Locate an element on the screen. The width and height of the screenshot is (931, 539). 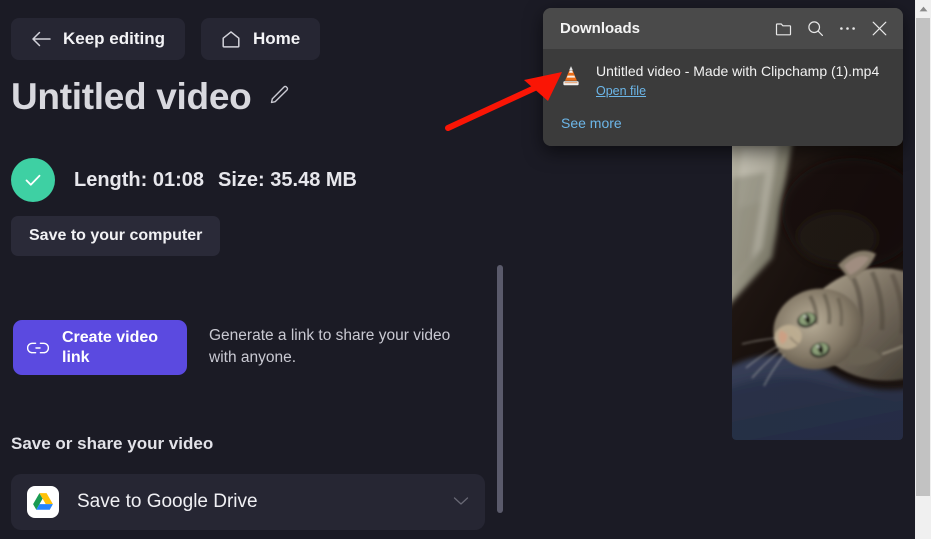
chevron-down-icon is located at coordinates (461, 502).